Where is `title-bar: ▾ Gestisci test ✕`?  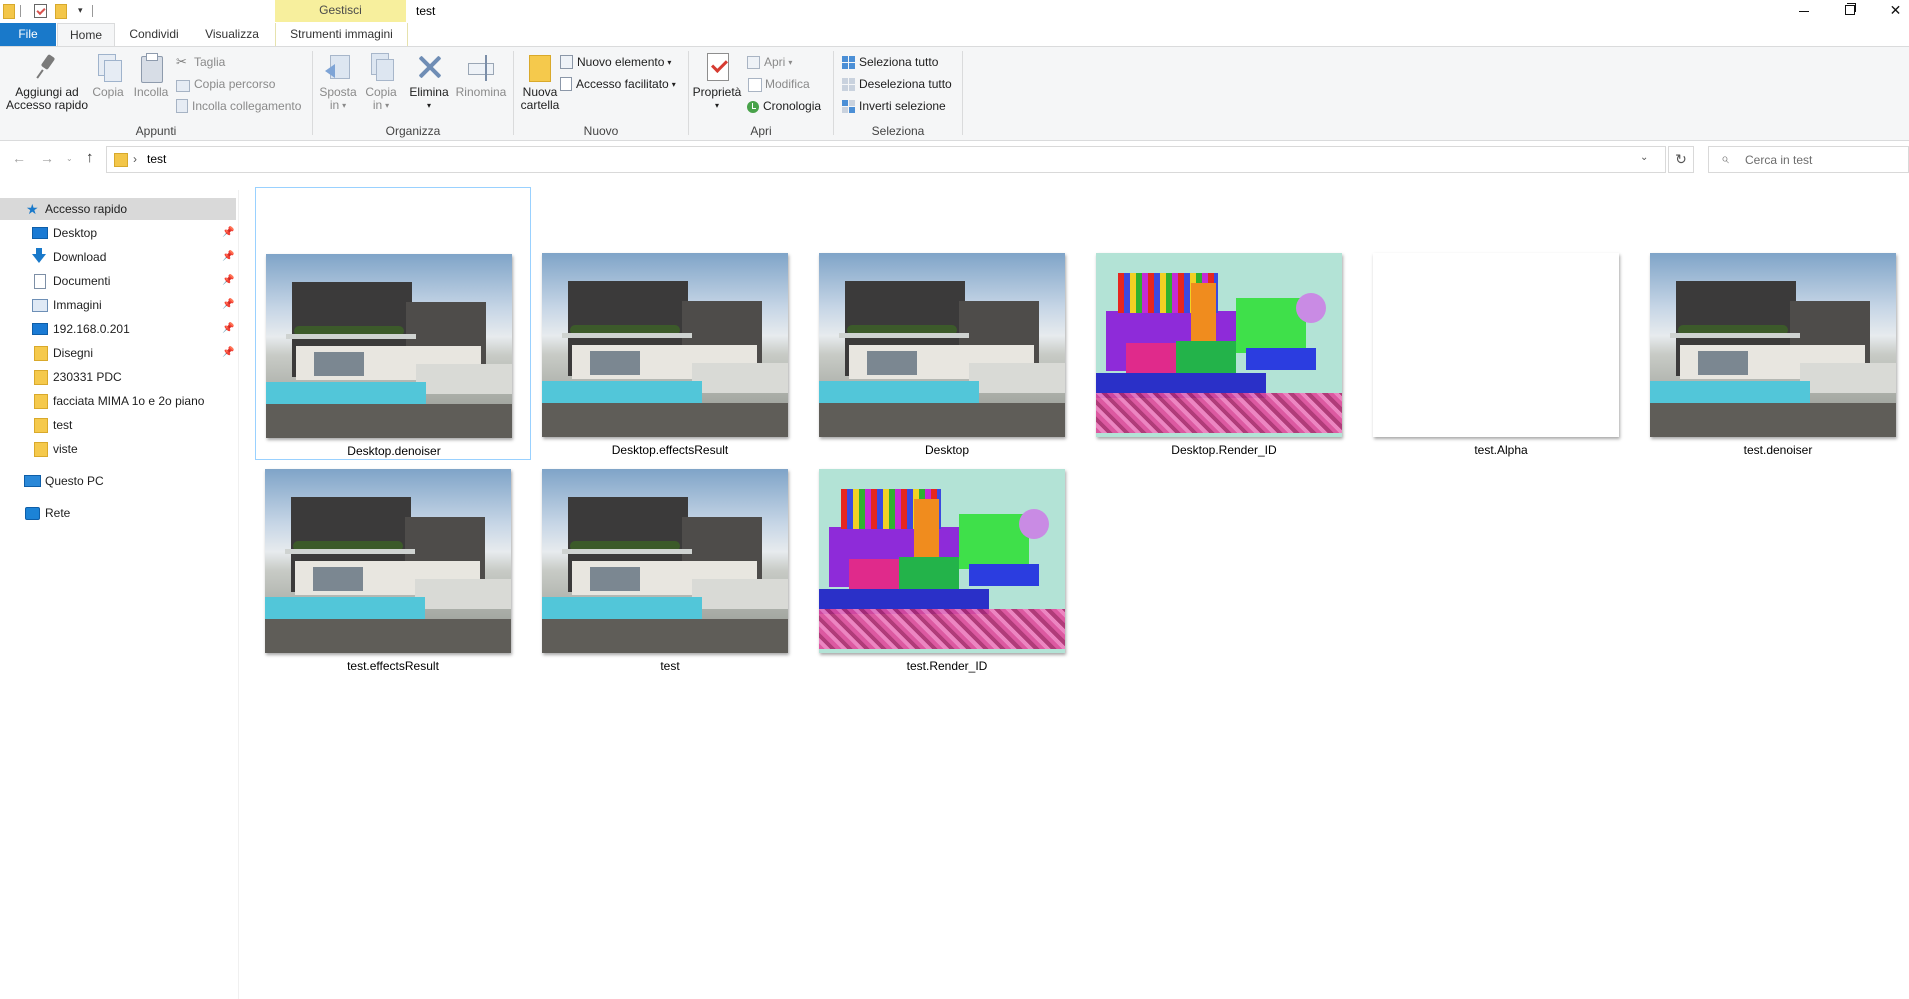
title-bar: ▾ Gestisci test ✕ is located at coordinates (954, 11).